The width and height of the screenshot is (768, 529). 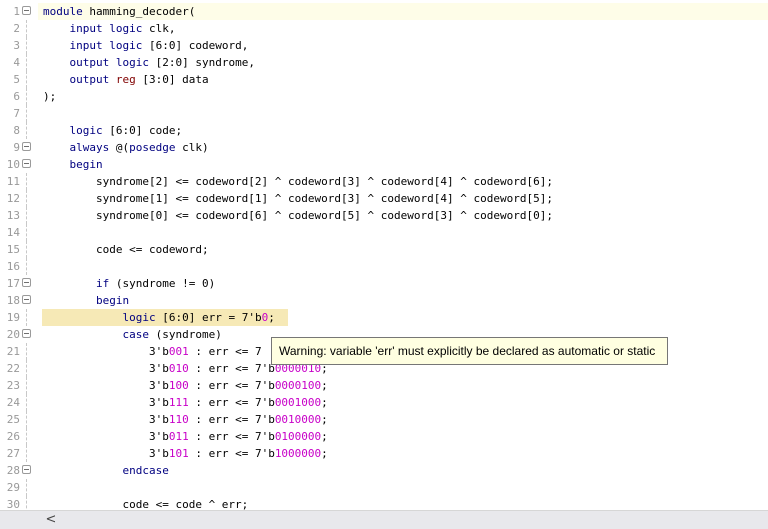 I want to click on scroll-left-arrow-icon: <, so click(x=51, y=520).